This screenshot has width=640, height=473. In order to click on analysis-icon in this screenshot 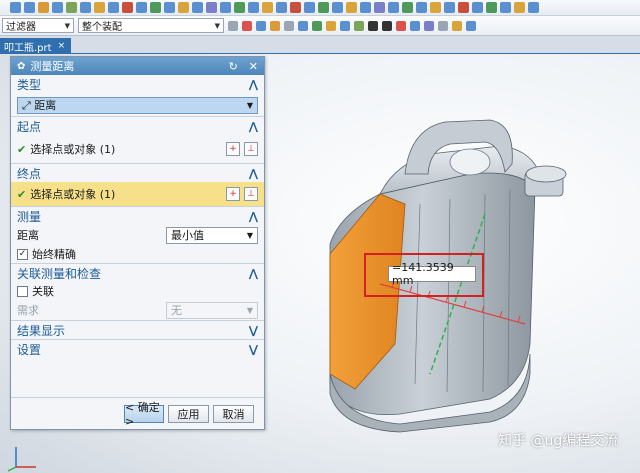, I will do `click(449, 7)`.